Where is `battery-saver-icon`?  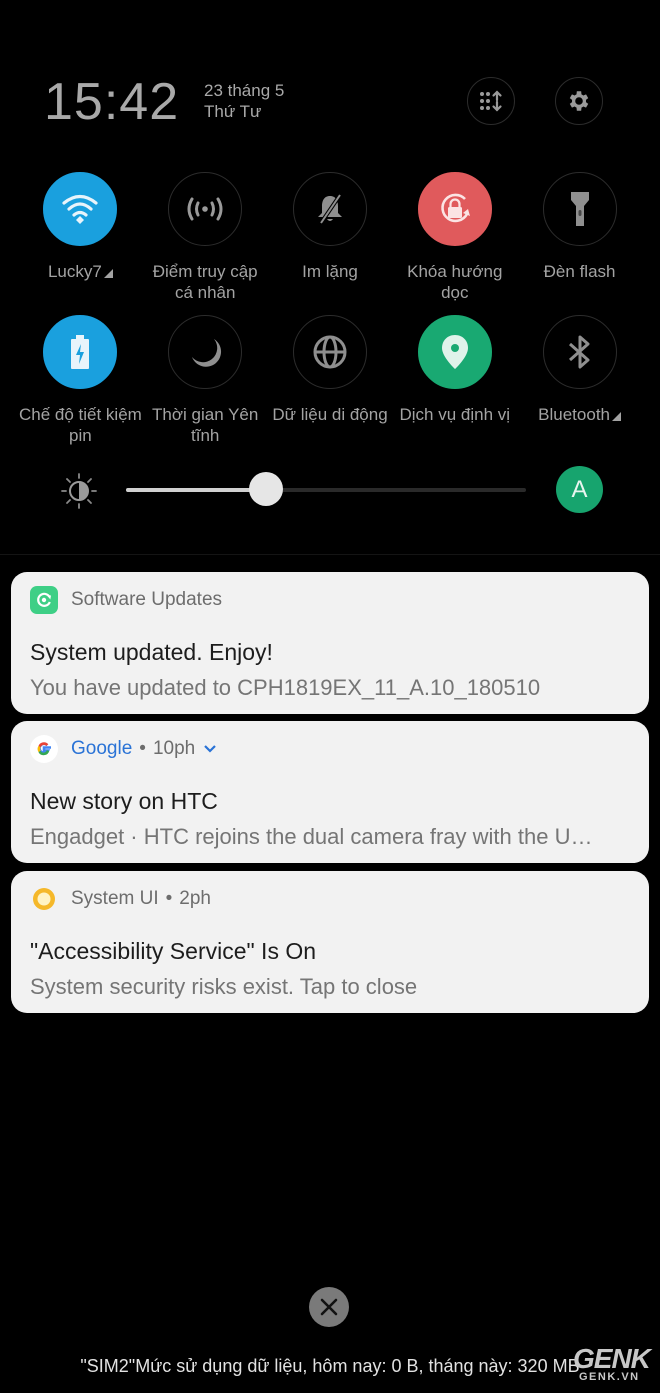 battery-saver-icon is located at coordinates (80, 352).